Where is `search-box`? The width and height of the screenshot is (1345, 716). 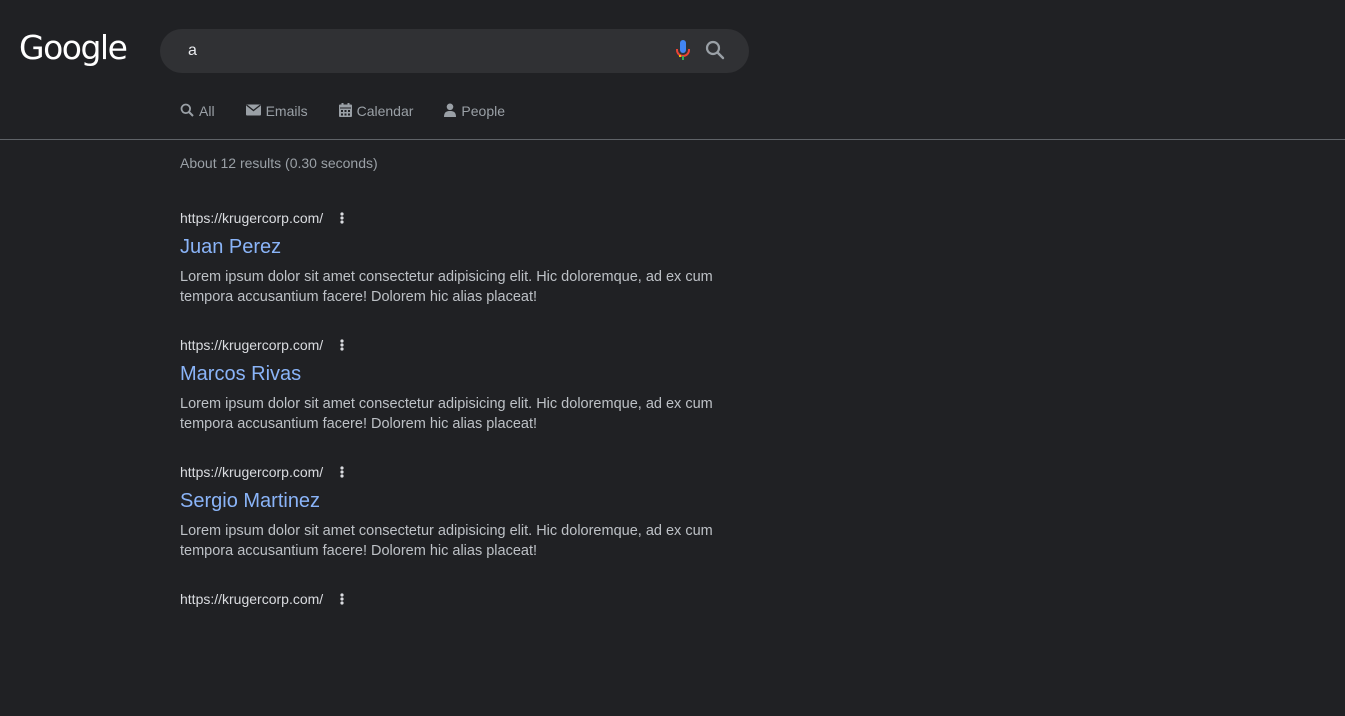 search-box is located at coordinates (454, 51).